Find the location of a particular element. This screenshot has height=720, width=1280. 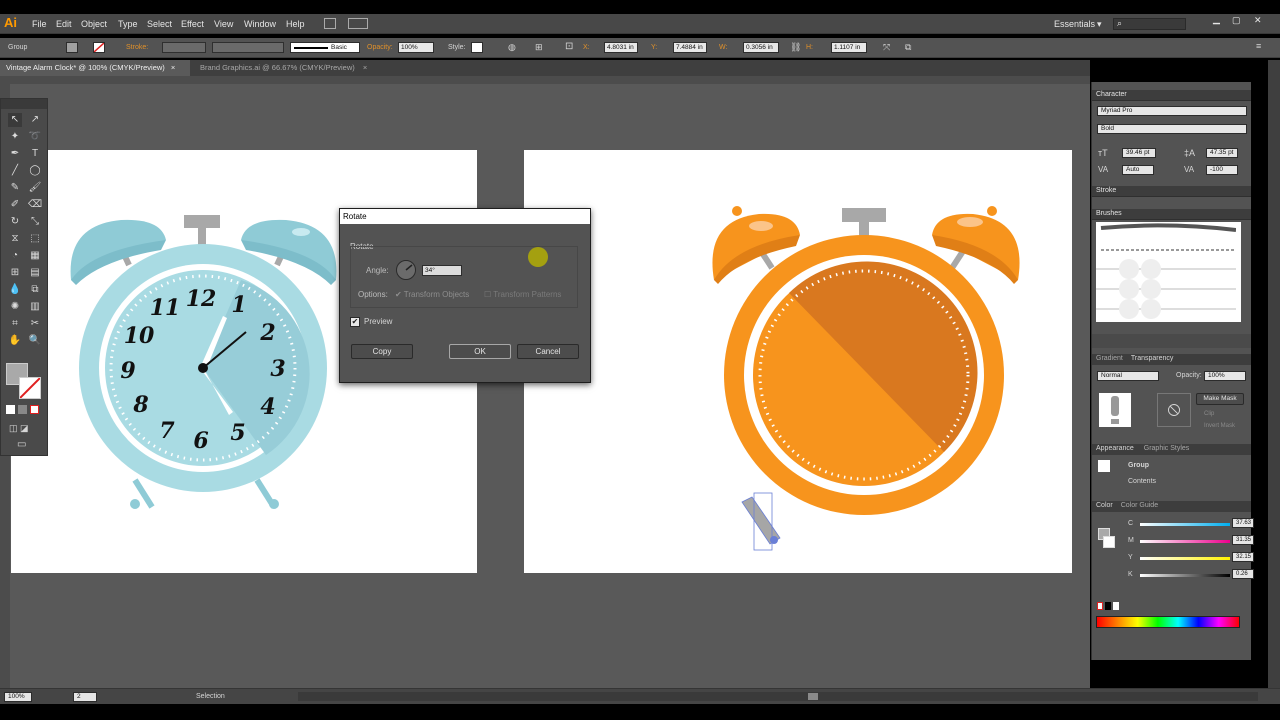

appearance-contents: Contents is located at coordinates (1142, 481).